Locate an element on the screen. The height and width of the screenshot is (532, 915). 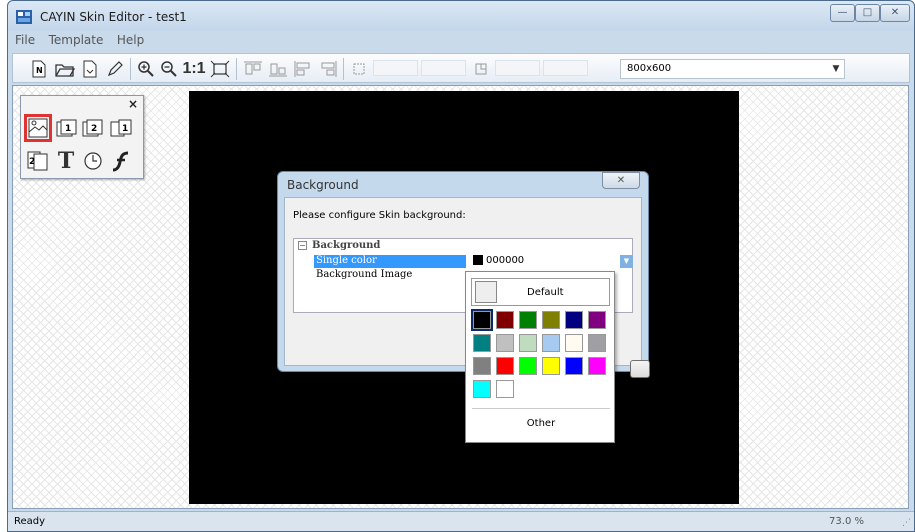
property-group-background: − Background is located at coordinates (463, 247).